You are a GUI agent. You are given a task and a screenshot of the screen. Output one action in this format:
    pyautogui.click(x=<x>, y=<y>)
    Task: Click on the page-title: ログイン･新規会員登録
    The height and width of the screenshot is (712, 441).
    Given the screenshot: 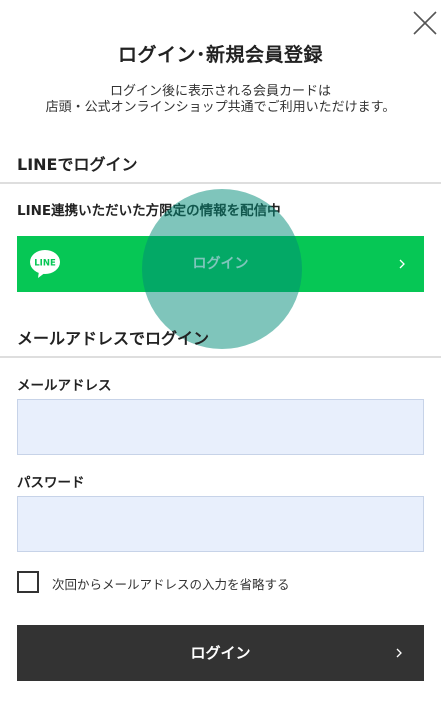 What is the action you would take?
    pyautogui.click(x=220, y=55)
    